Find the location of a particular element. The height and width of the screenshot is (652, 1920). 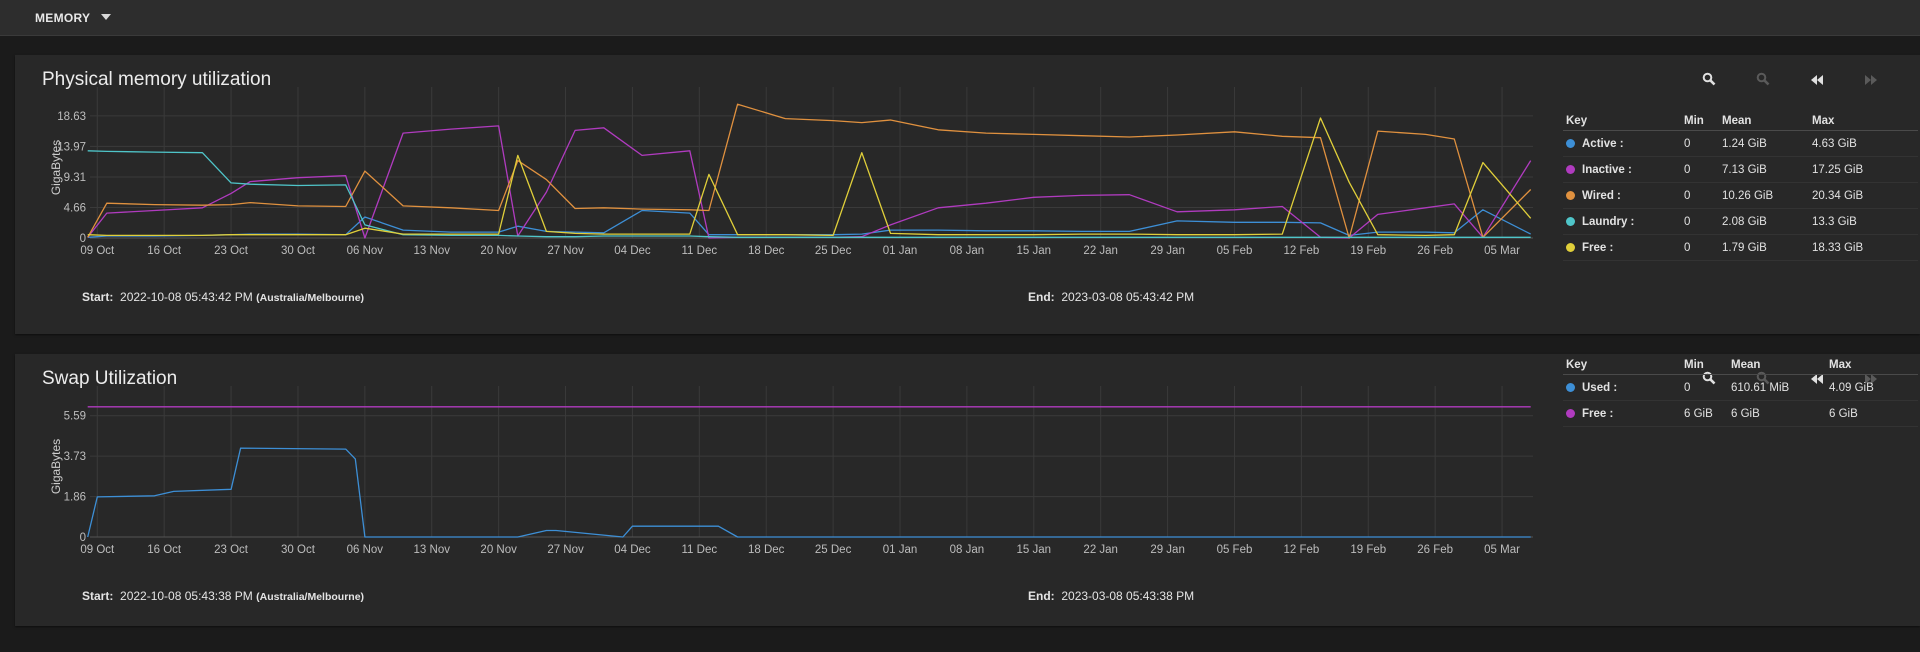

legend-mean: 6 GiB is located at coordinates (1777, 413).